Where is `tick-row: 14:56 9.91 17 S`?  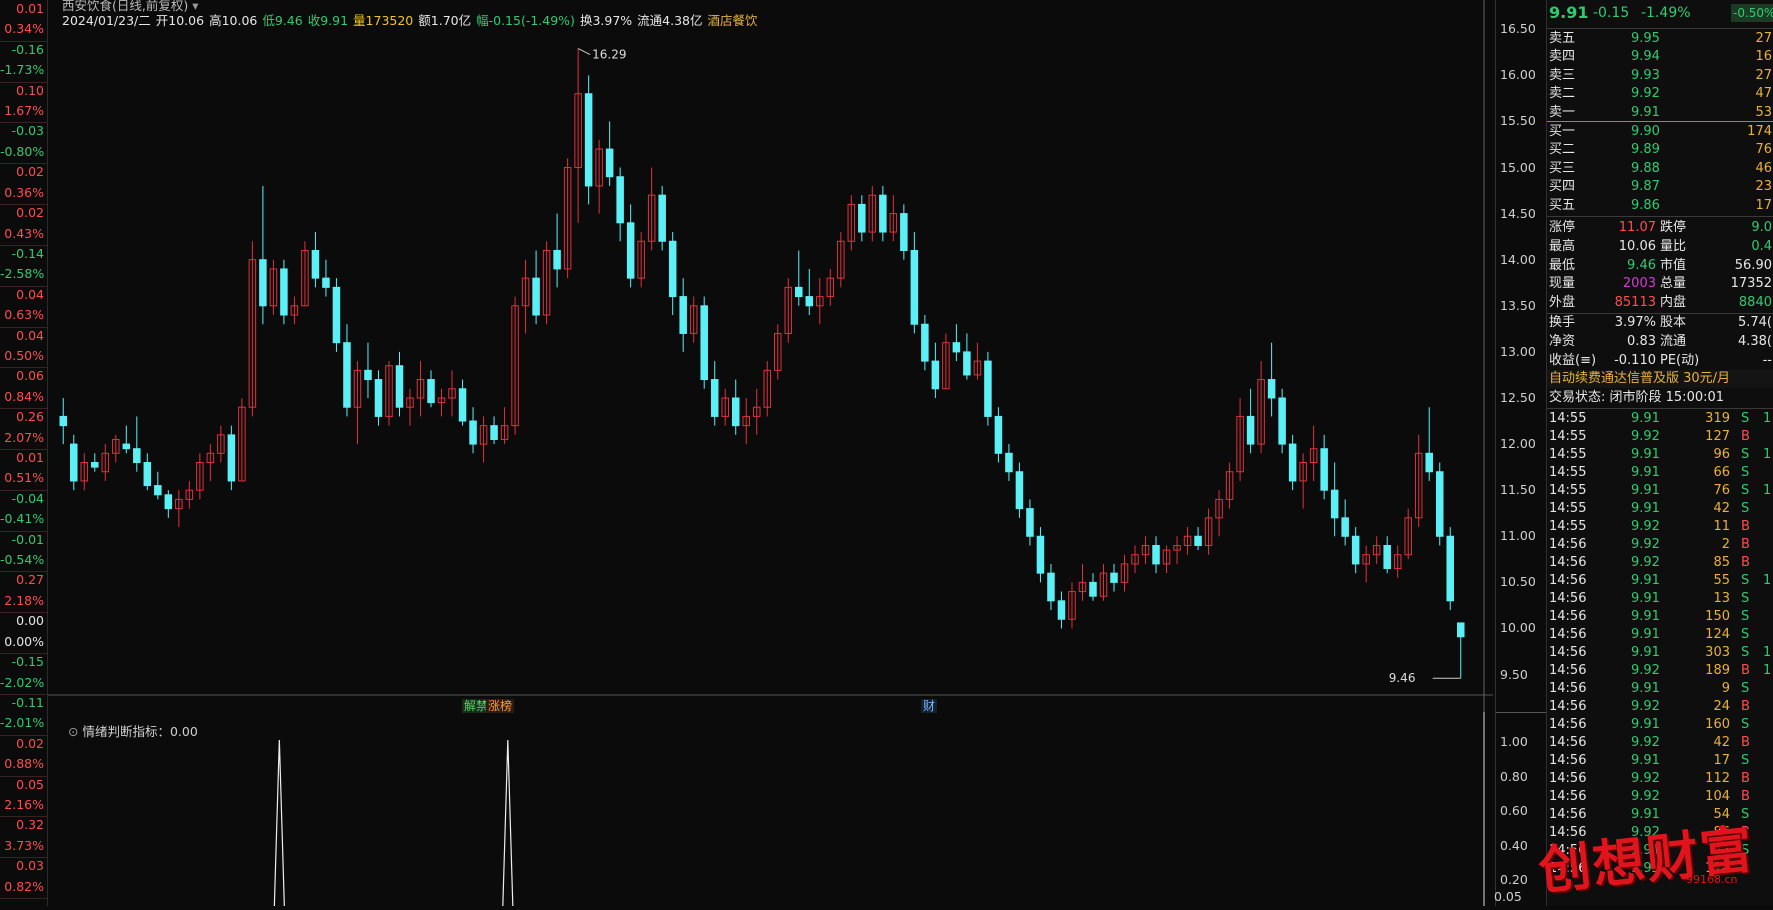 tick-row: 14:56 9.91 17 S is located at coordinates (1660, 761).